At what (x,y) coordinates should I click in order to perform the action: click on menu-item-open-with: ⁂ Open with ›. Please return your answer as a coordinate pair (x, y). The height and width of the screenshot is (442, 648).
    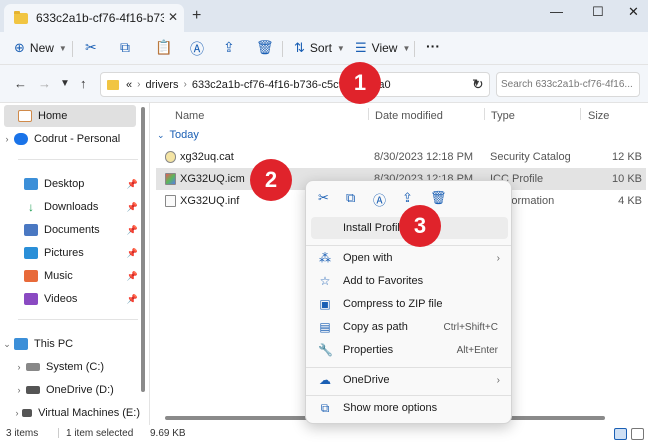
    Looking at the image, I should click on (409, 258).